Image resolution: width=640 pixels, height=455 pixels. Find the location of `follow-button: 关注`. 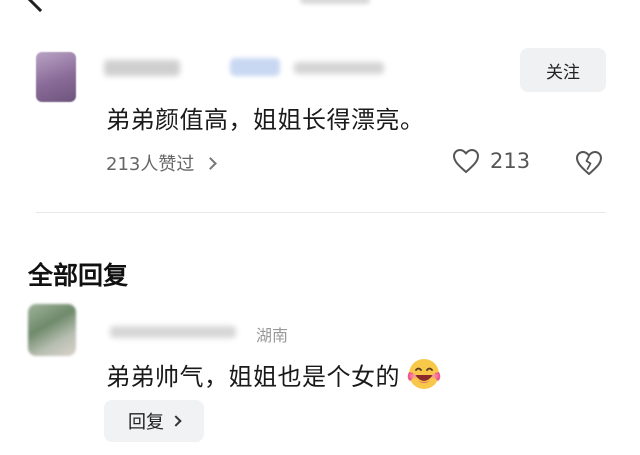

follow-button: 关注 is located at coordinates (563, 70).